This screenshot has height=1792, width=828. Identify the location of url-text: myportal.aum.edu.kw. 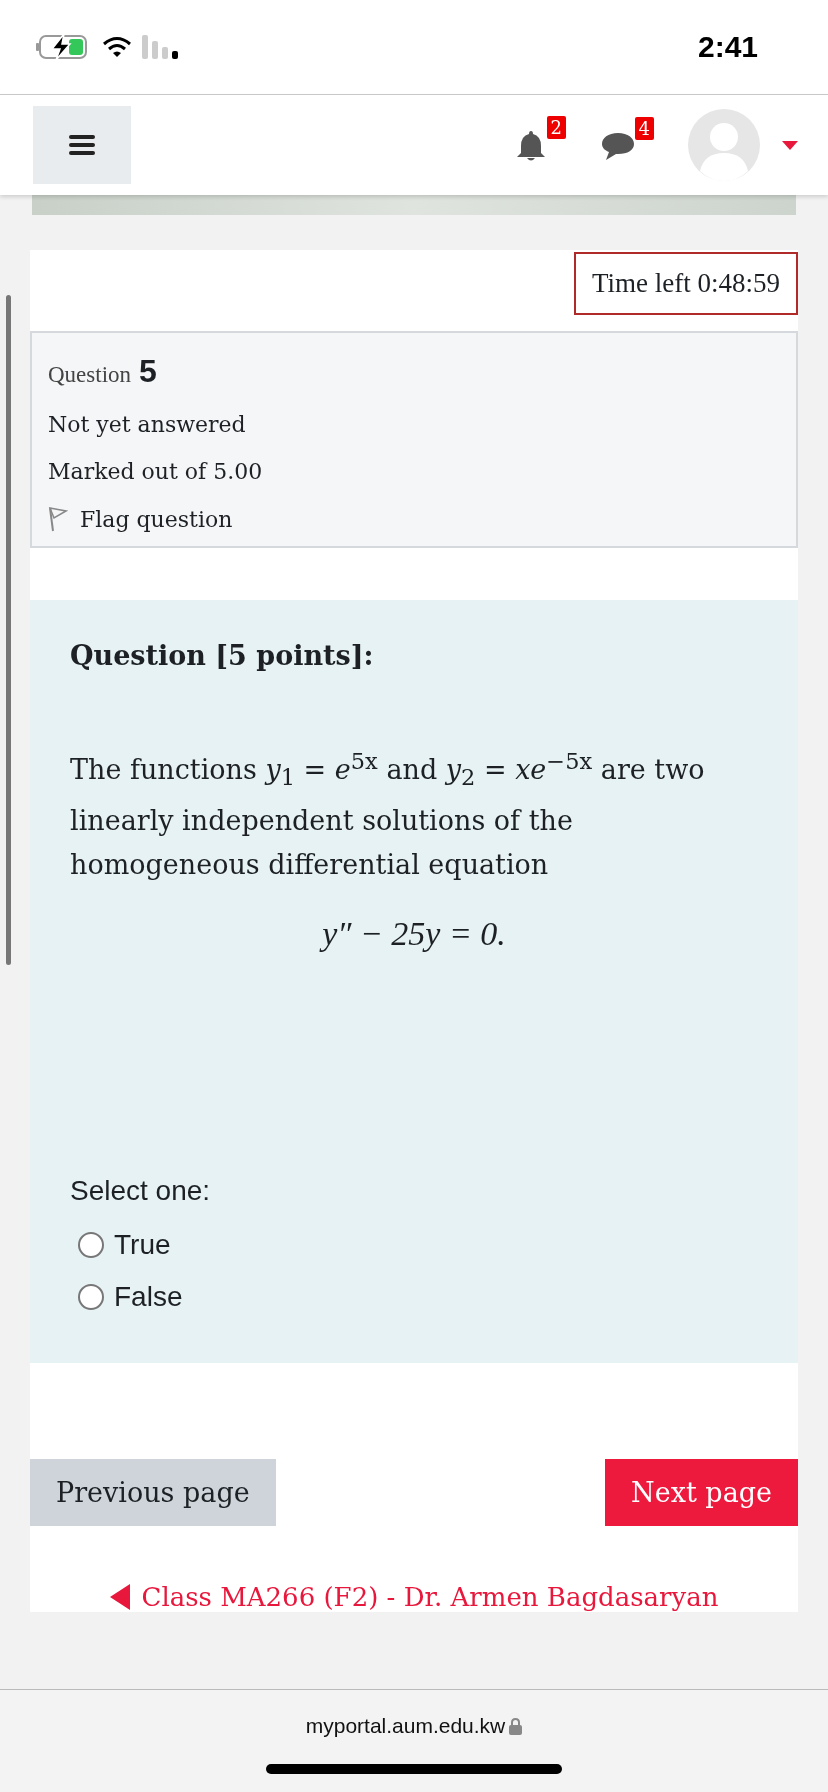
(405, 1726).